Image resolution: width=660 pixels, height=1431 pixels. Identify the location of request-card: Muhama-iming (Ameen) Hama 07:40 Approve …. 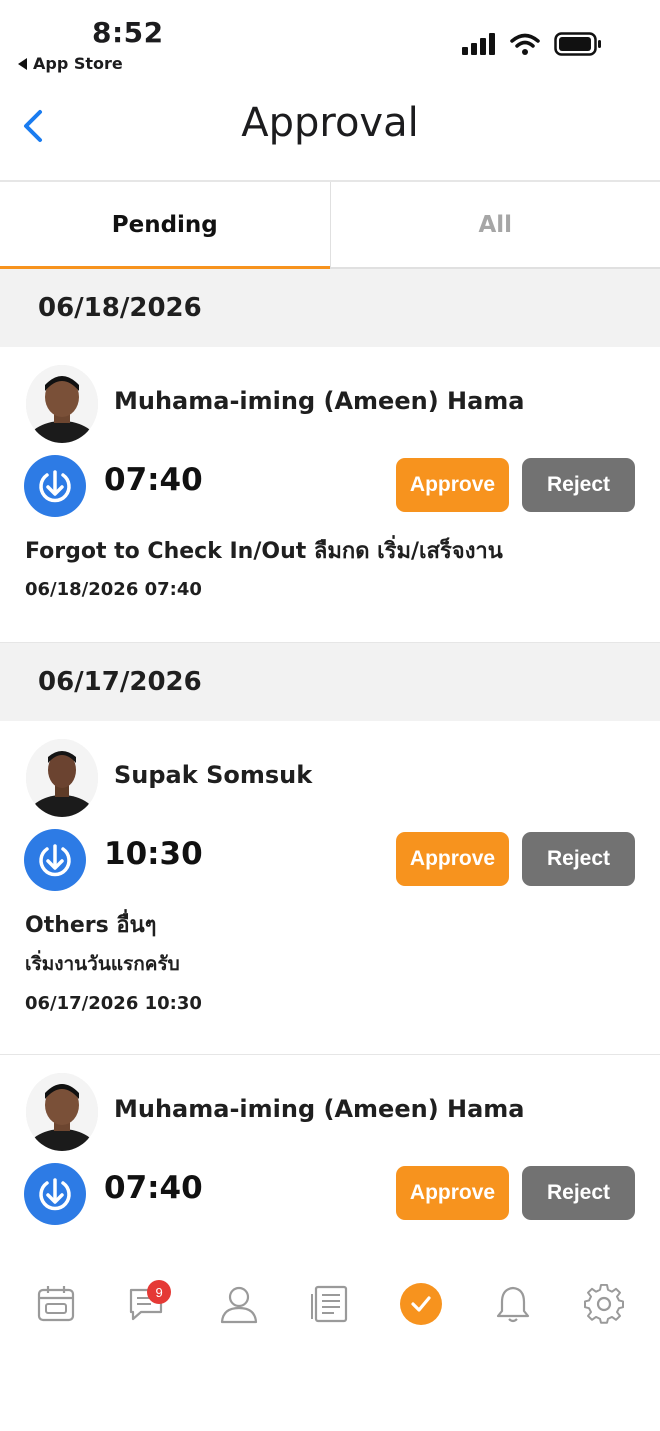
(330, 1152).